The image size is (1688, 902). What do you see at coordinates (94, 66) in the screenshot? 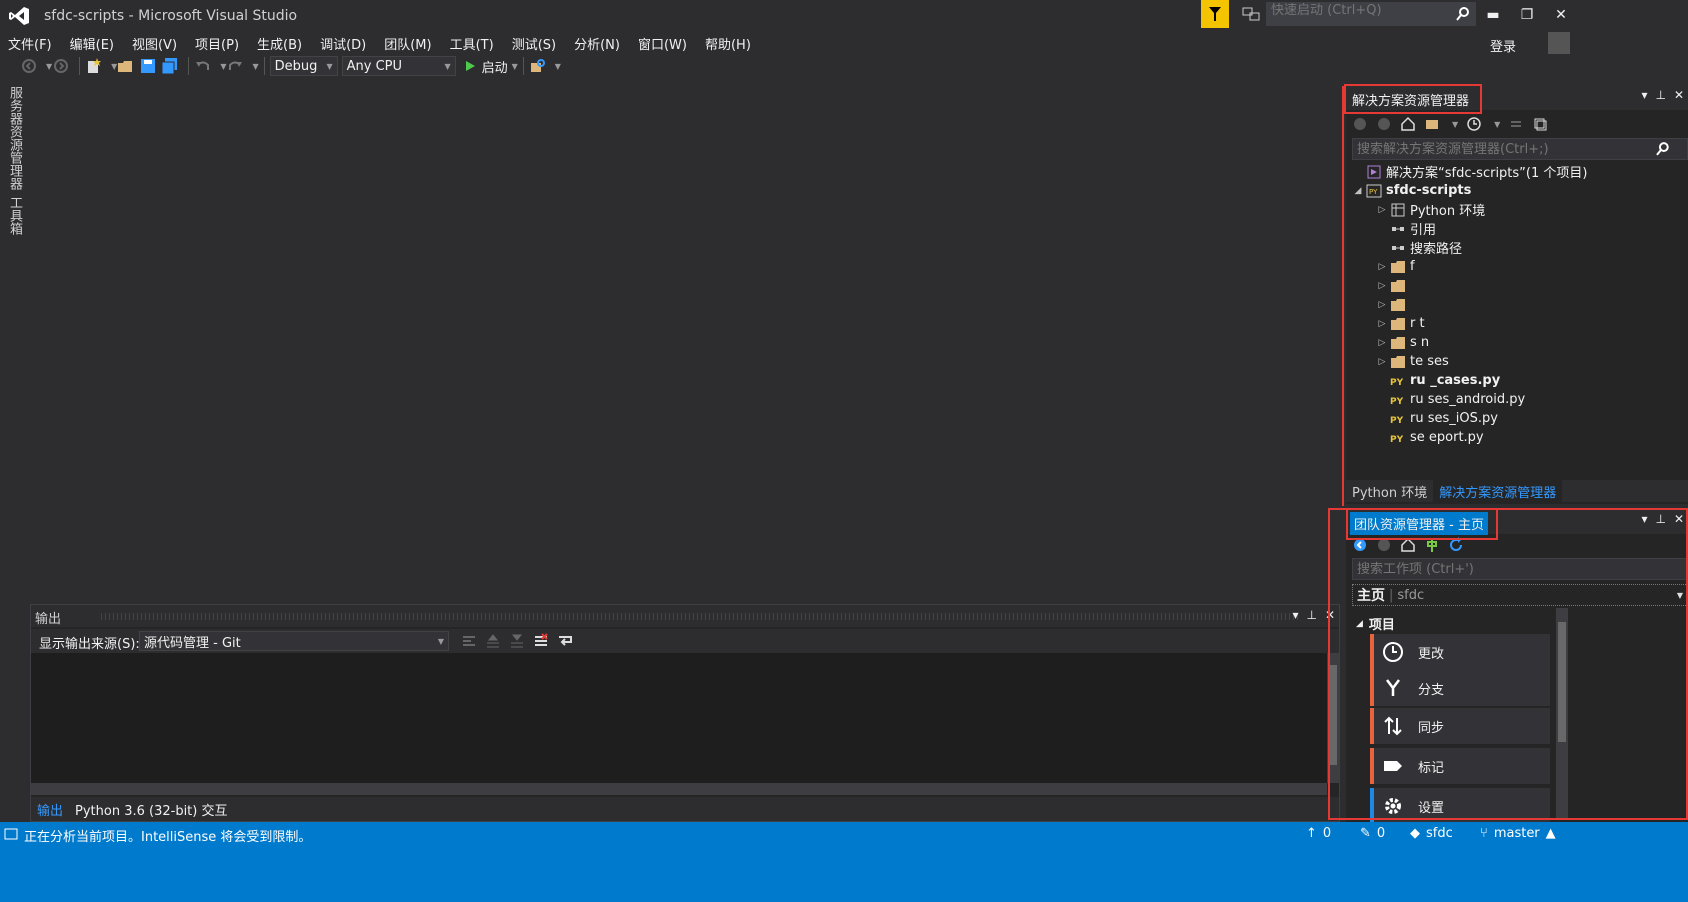
I see `new-project-icon` at bounding box center [94, 66].